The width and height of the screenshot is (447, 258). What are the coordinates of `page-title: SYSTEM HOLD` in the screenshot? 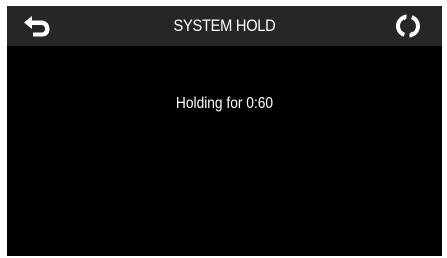 It's located at (224, 25).